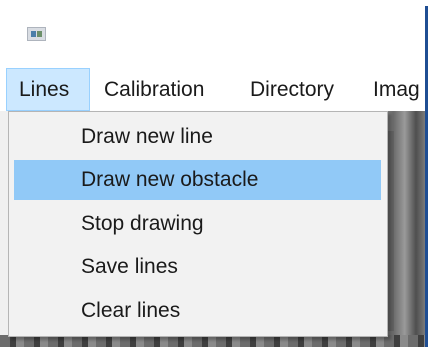  What do you see at coordinates (396, 89) in the screenshot?
I see `menu-image: Imag` at bounding box center [396, 89].